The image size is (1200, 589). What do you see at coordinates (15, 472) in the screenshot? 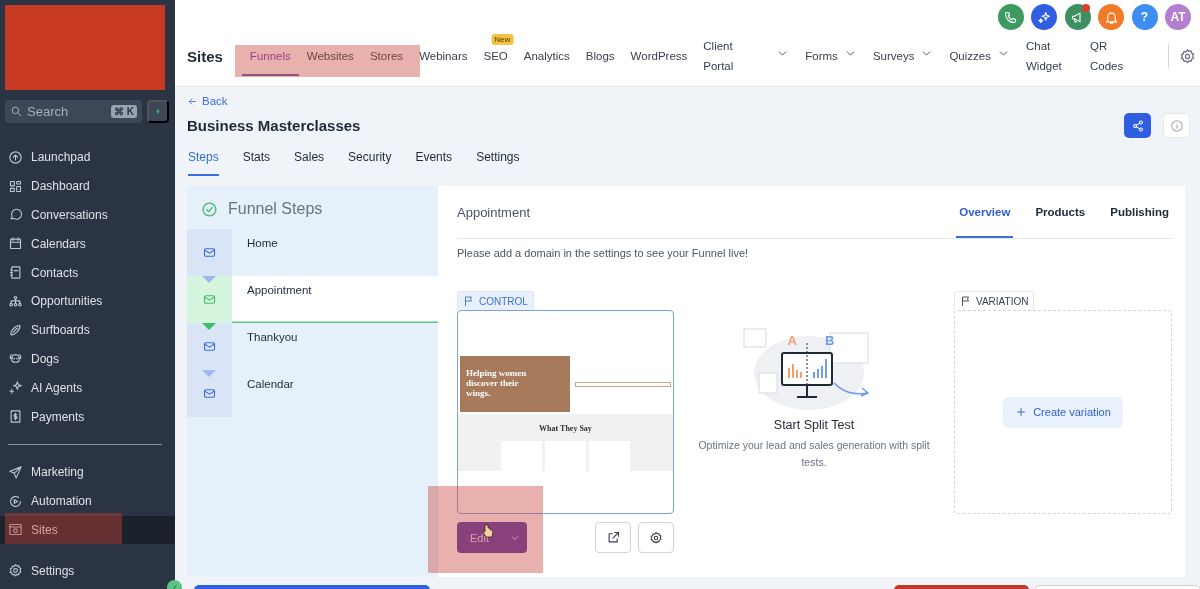
I see `send-icon` at bounding box center [15, 472].